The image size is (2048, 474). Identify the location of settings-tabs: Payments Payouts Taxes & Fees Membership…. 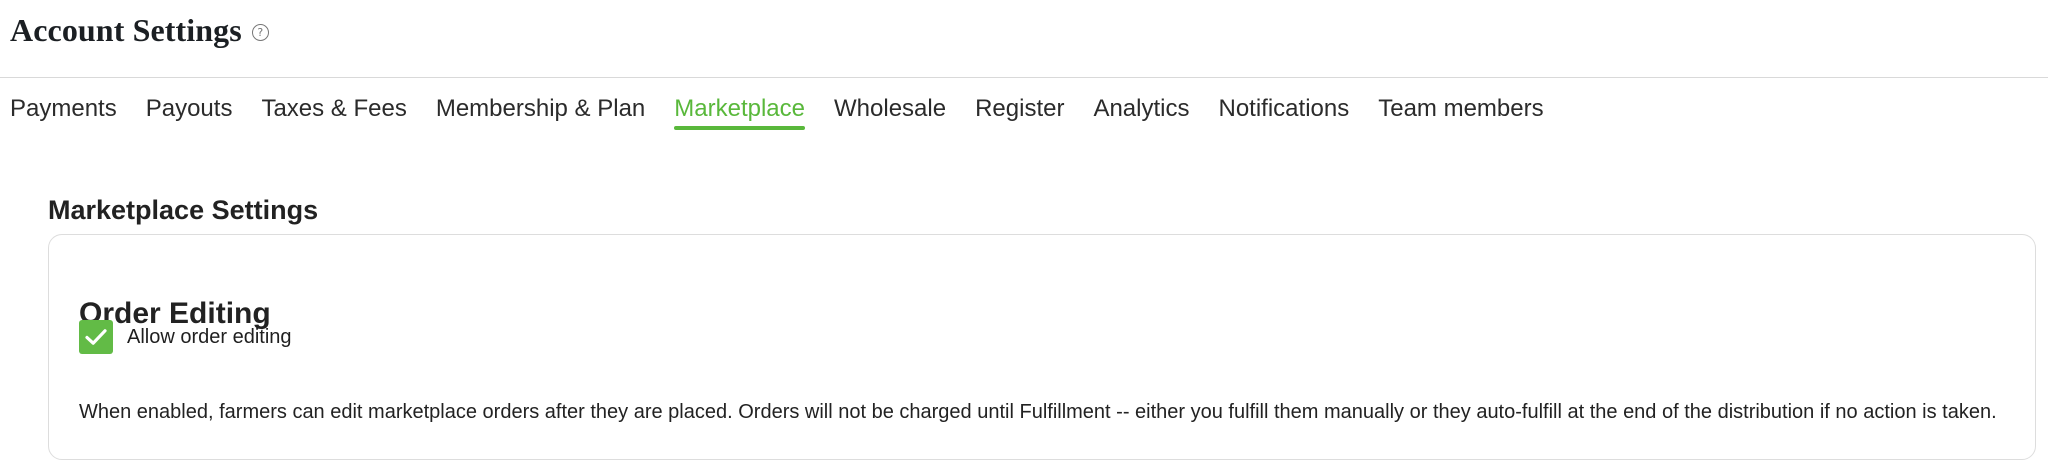
(777, 113).